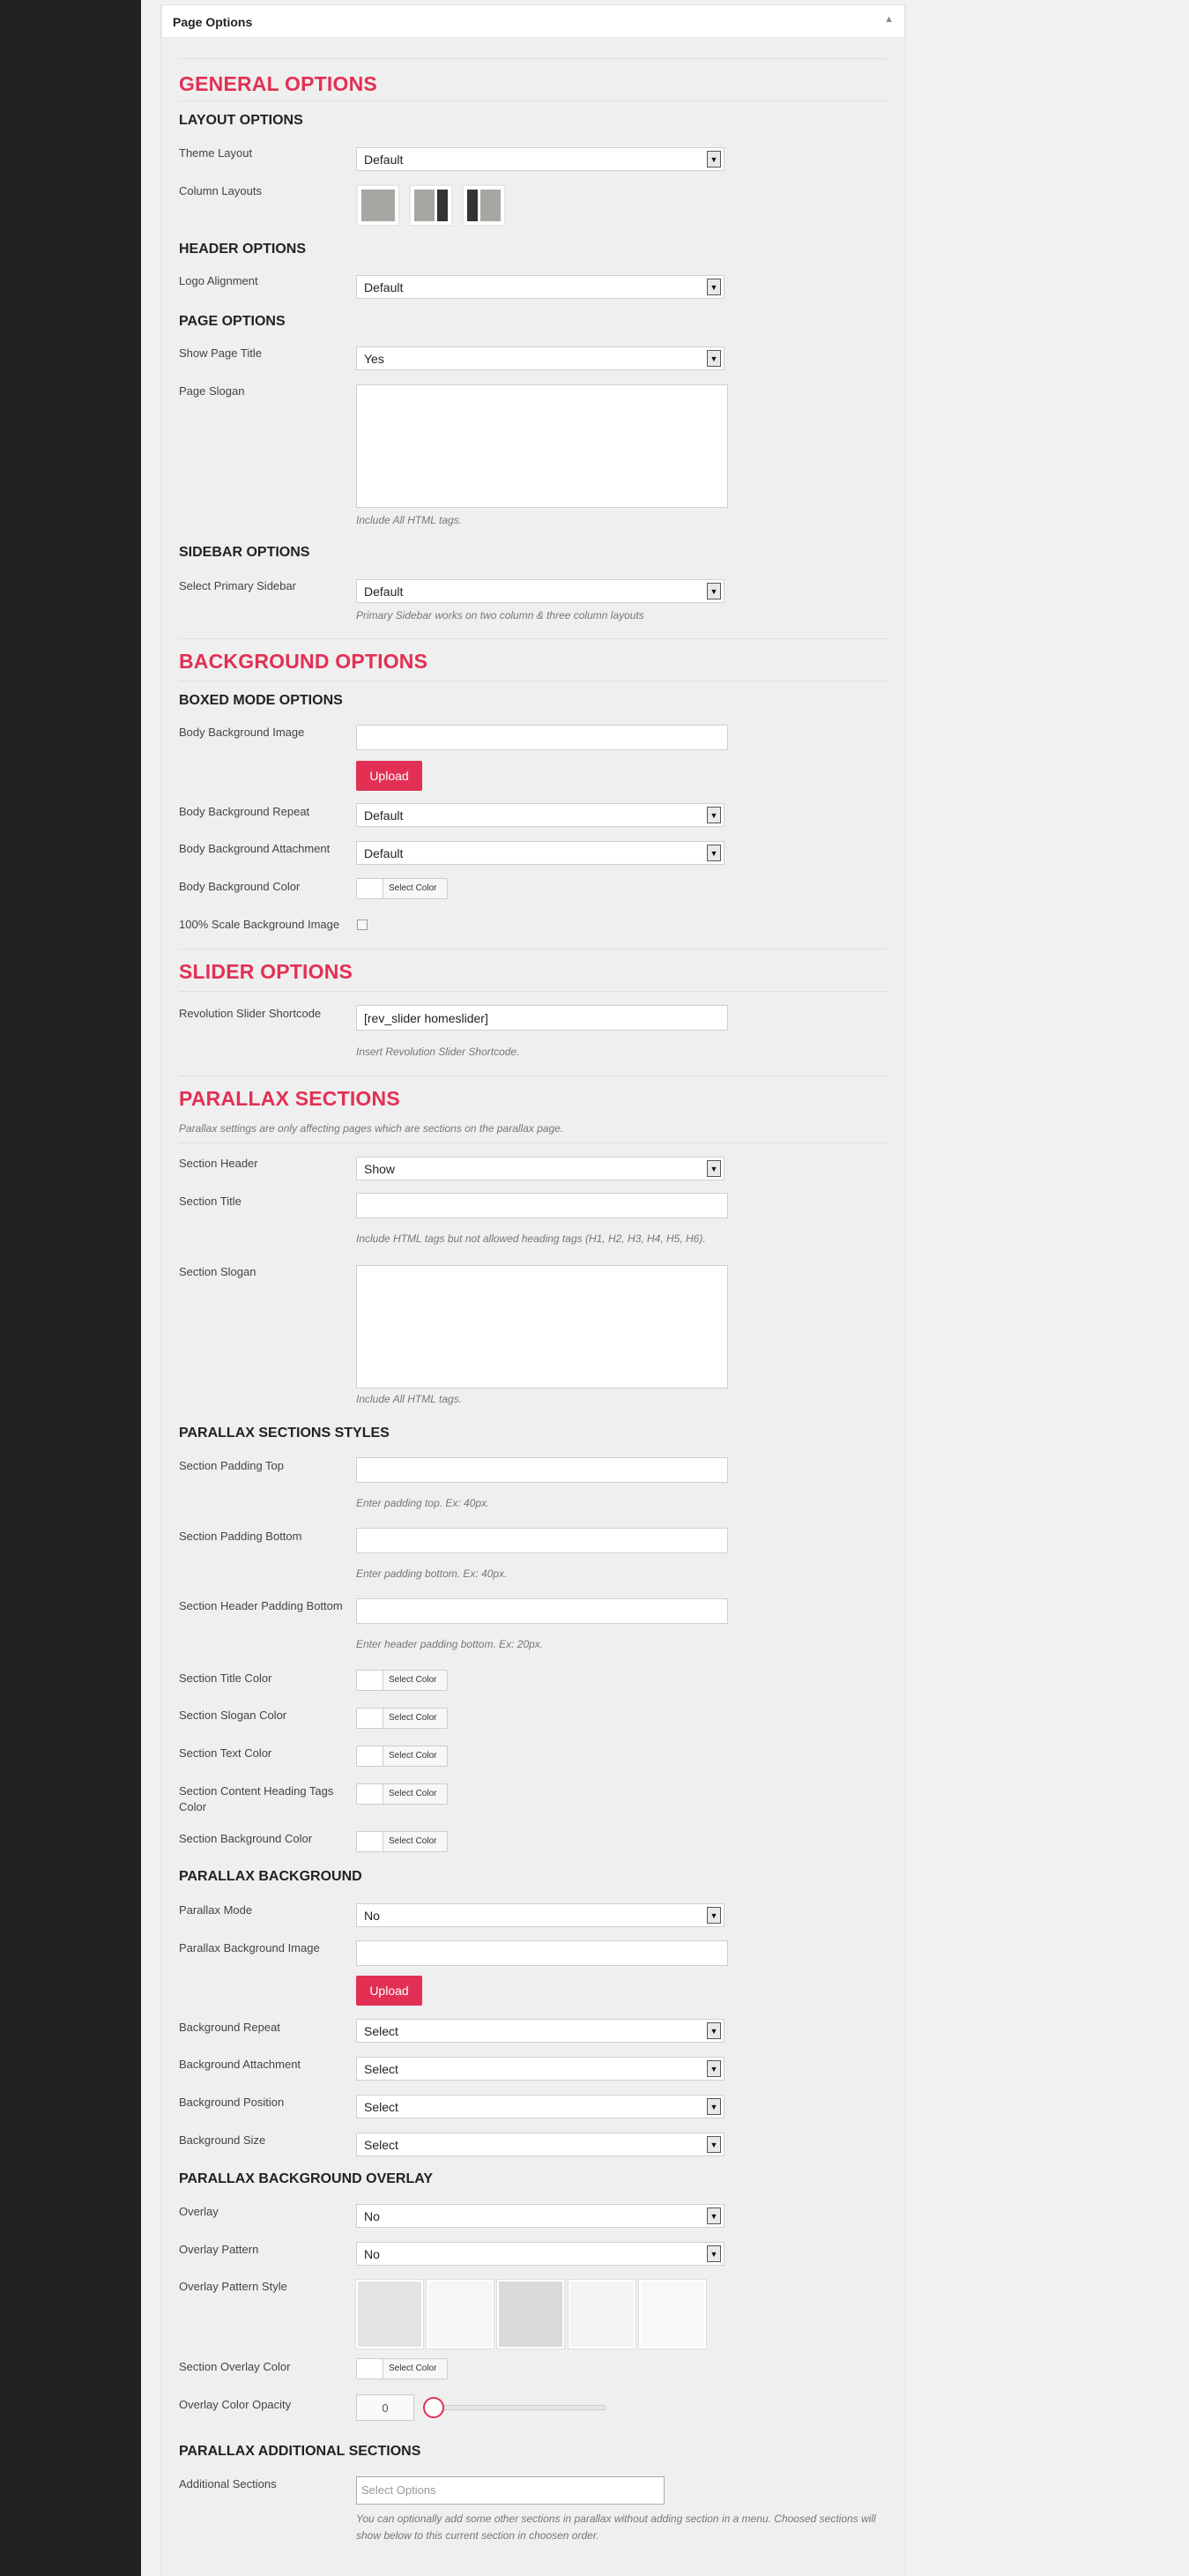 The image size is (1189, 2576). Describe the element at coordinates (240, 886) in the screenshot. I see `body-bg-color-label: Body Background Color` at that location.